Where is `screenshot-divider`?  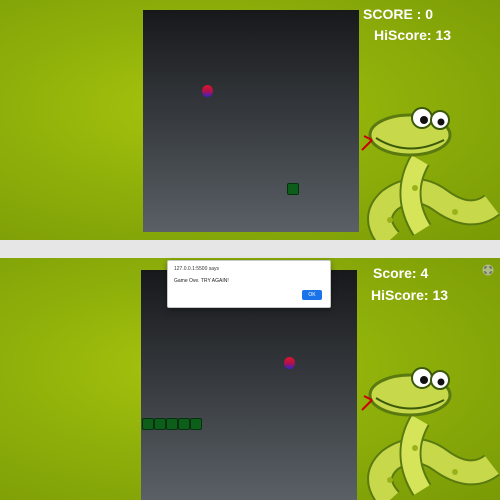
screenshot-divider is located at coordinates (250, 249).